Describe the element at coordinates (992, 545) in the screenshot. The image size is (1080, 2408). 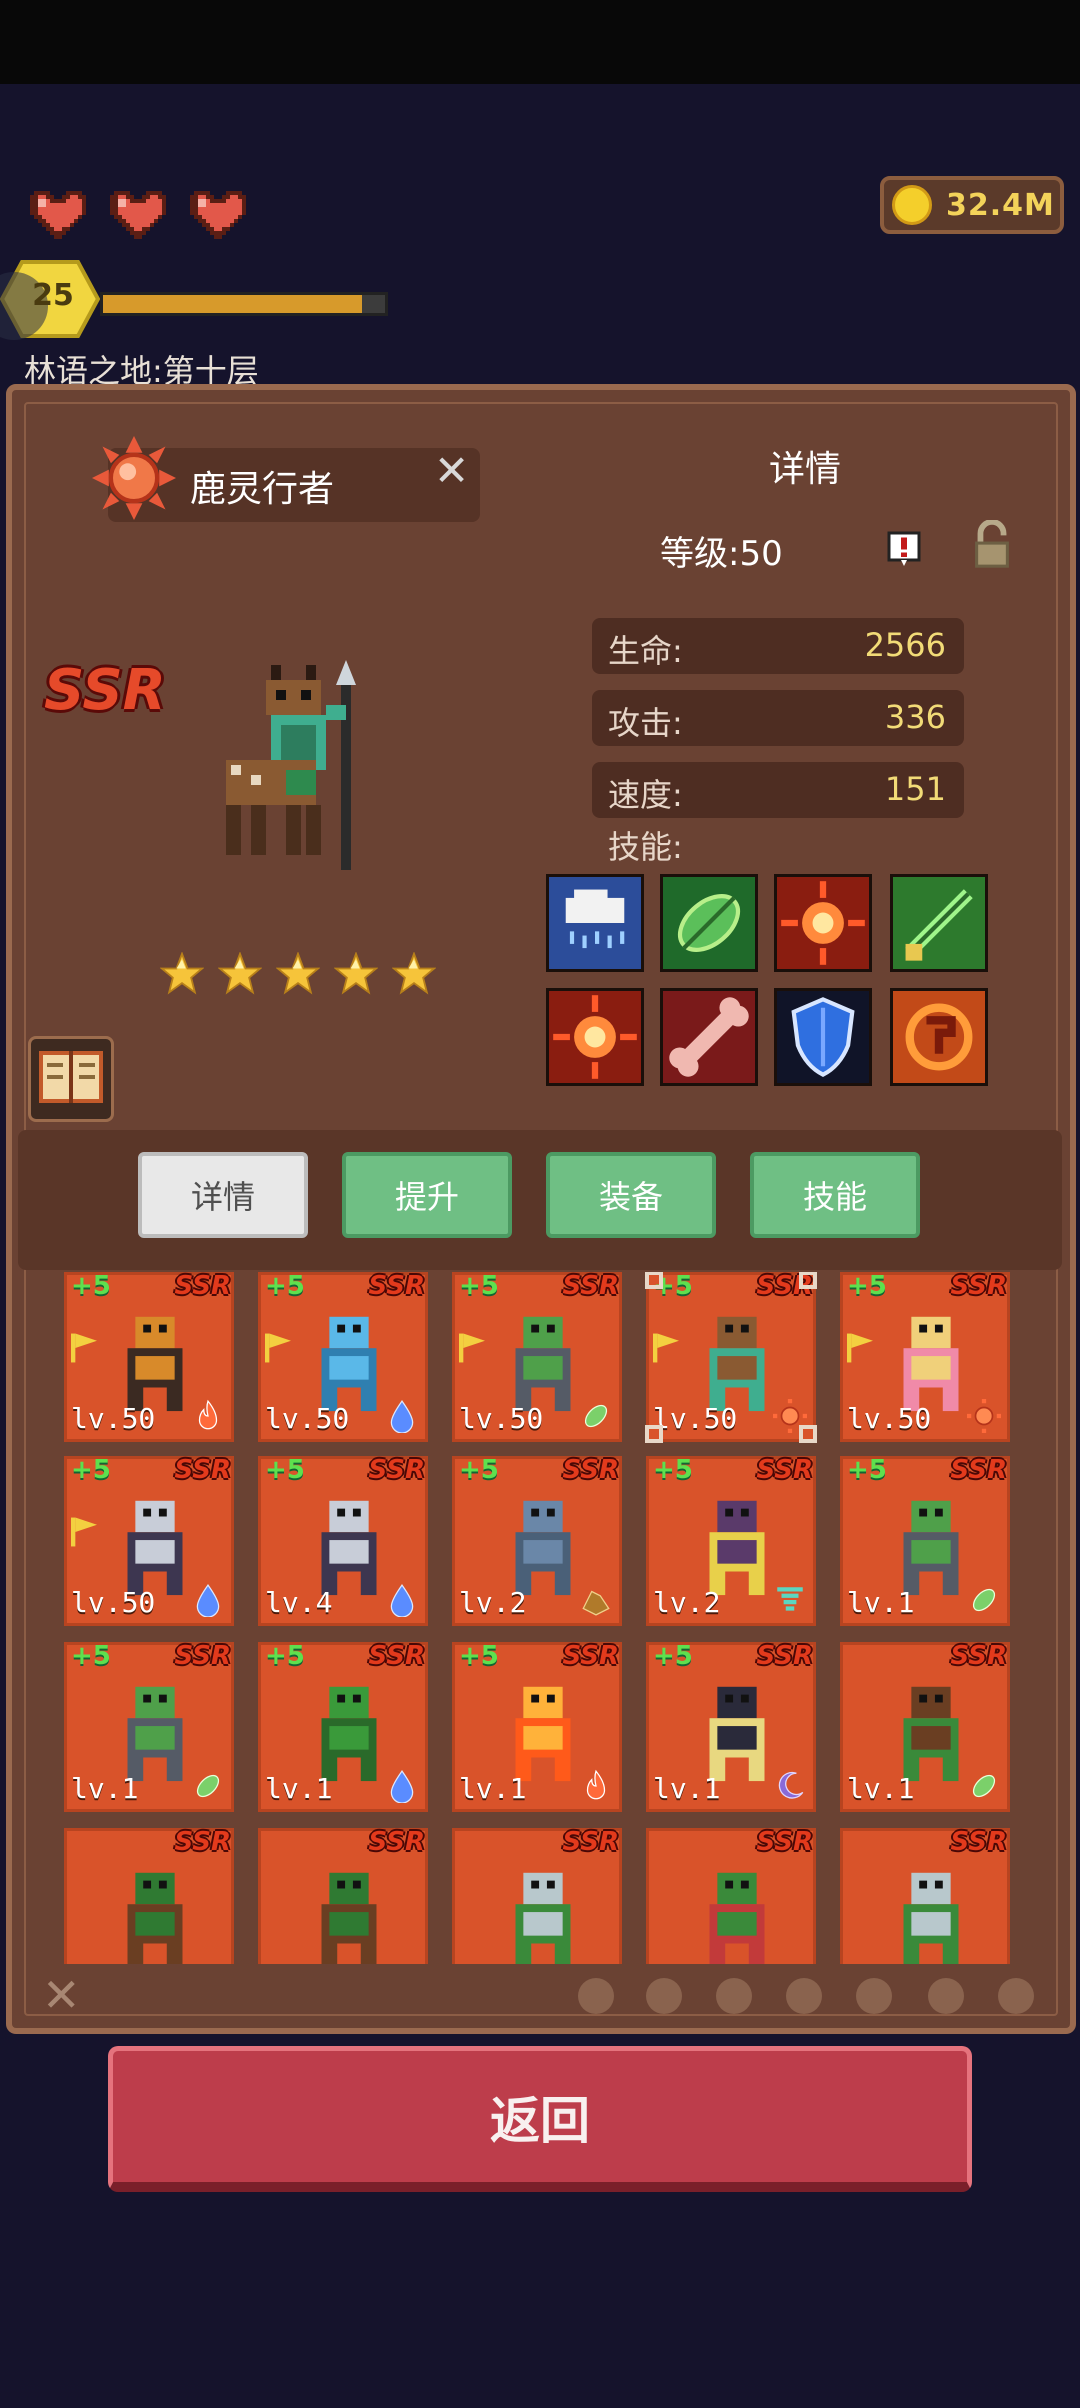
I see `lock-icon` at that location.